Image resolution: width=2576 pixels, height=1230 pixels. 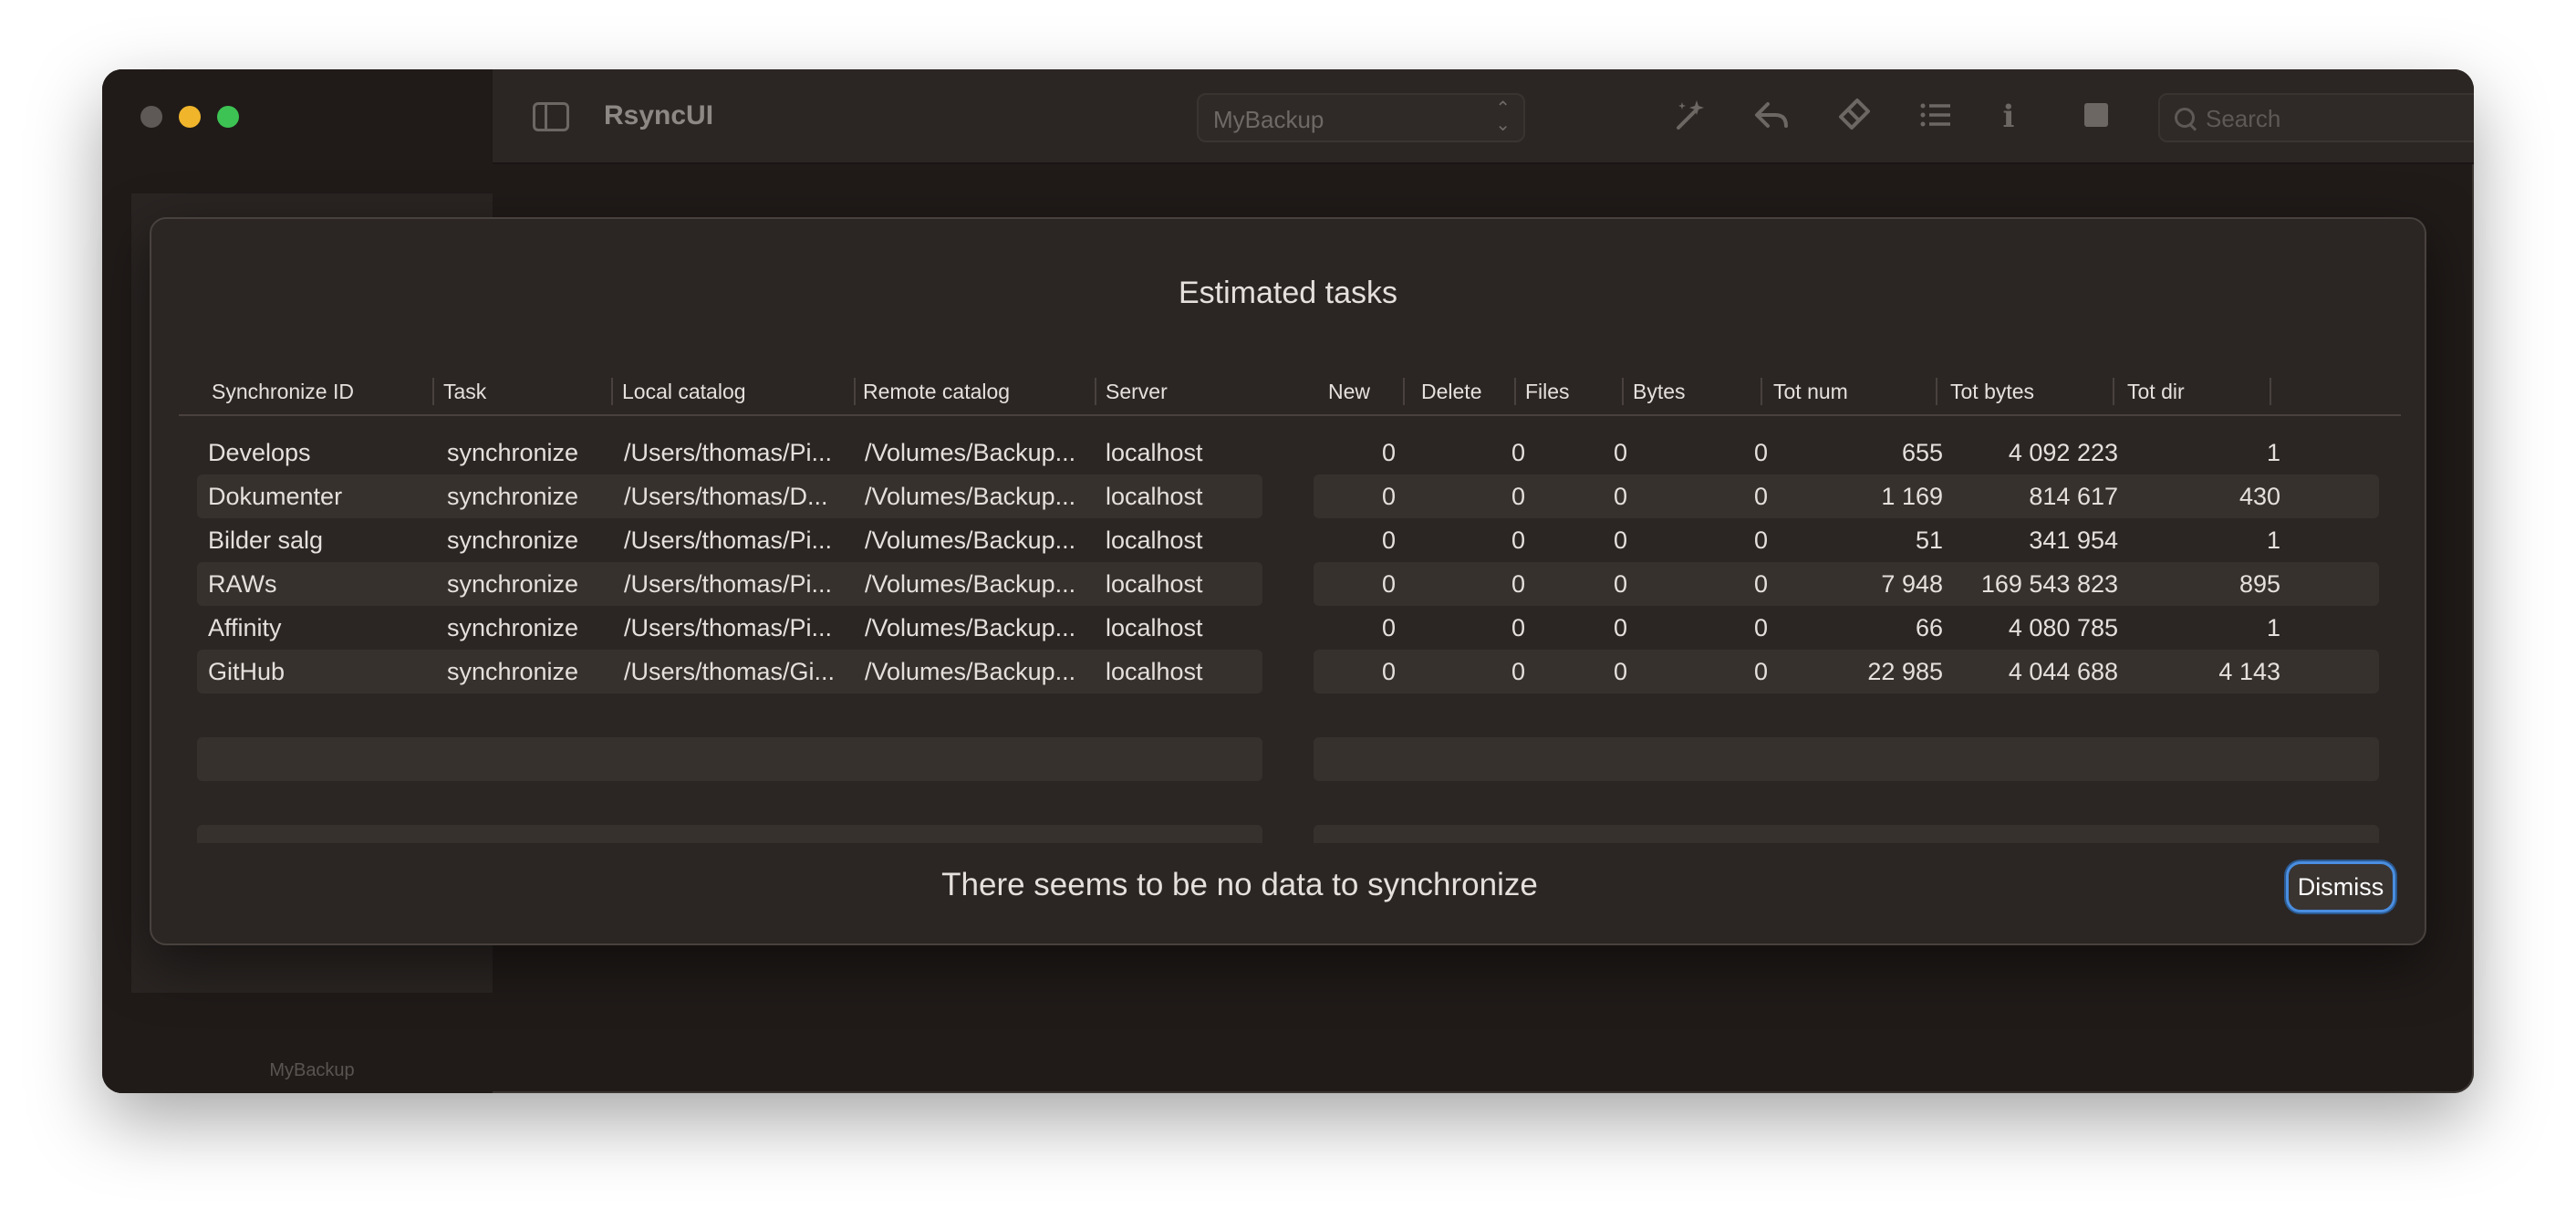 What do you see at coordinates (1855, 391) in the screenshot?
I see `column-header-tot-num: Tot num` at bounding box center [1855, 391].